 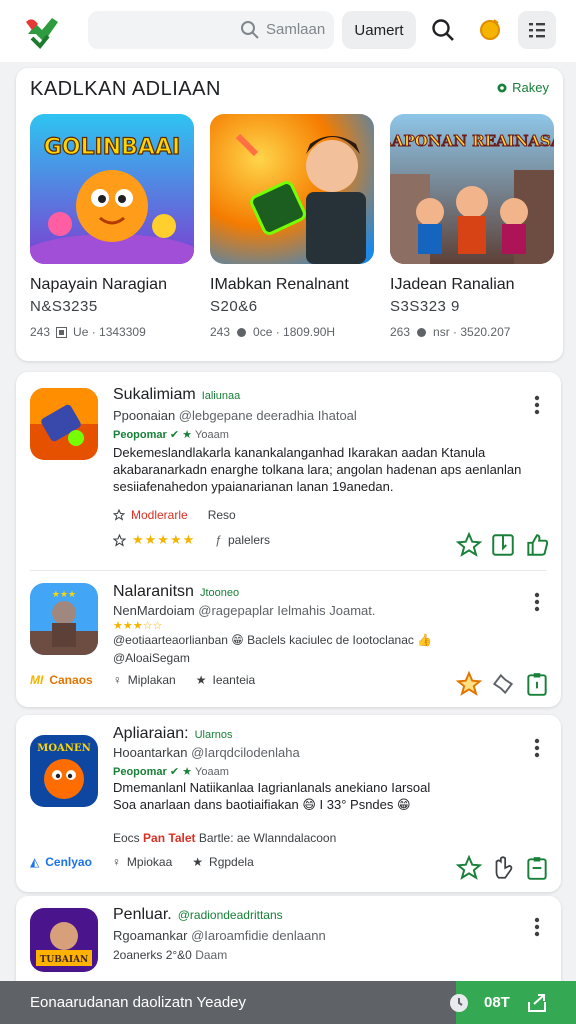 What do you see at coordinates (425, 306) in the screenshot?
I see `game-code: S3S323 9` at bounding box center [425, 306].